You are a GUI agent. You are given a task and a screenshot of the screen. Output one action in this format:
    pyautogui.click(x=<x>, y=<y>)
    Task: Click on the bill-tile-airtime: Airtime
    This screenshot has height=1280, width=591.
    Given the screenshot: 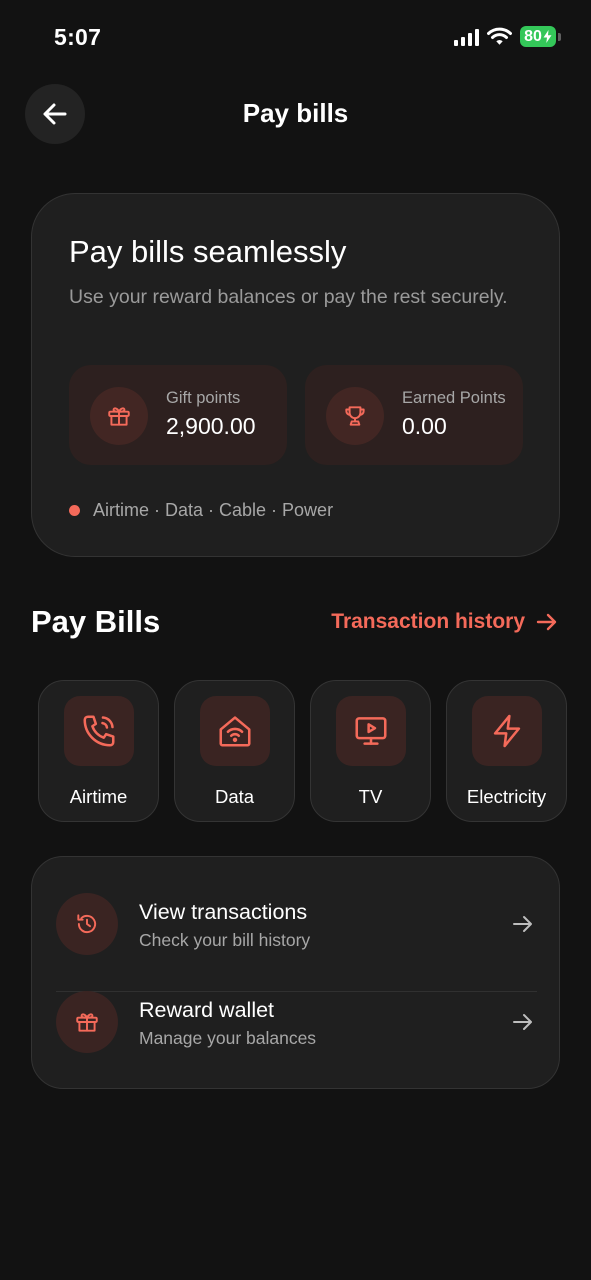 What is the action you would take?
    pyautogui.click(x=98, y=751)
    